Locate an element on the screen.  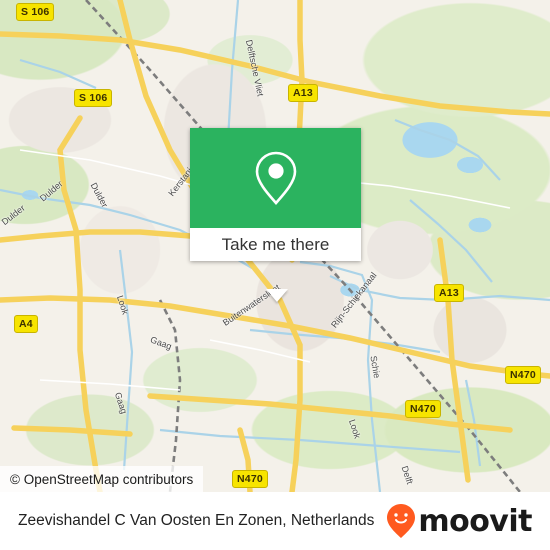
popup-header is located at coordinates (275, 178).